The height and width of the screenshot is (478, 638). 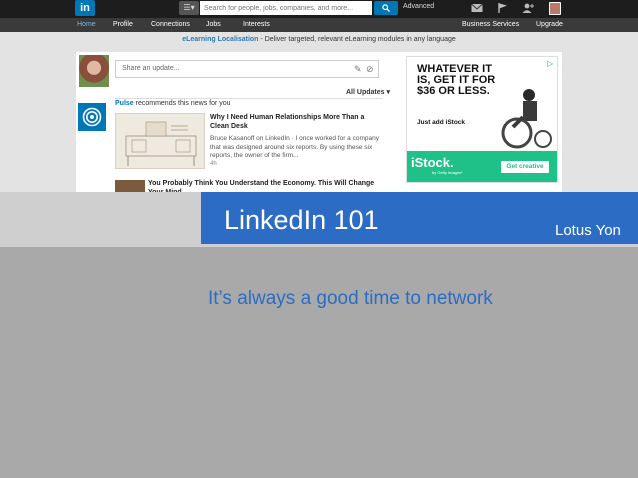 What do you see at coordinates (447, 172) in the screenshot?
I see `istock-logo-sub: by Getty Images*` at bounding box center [447, 172].